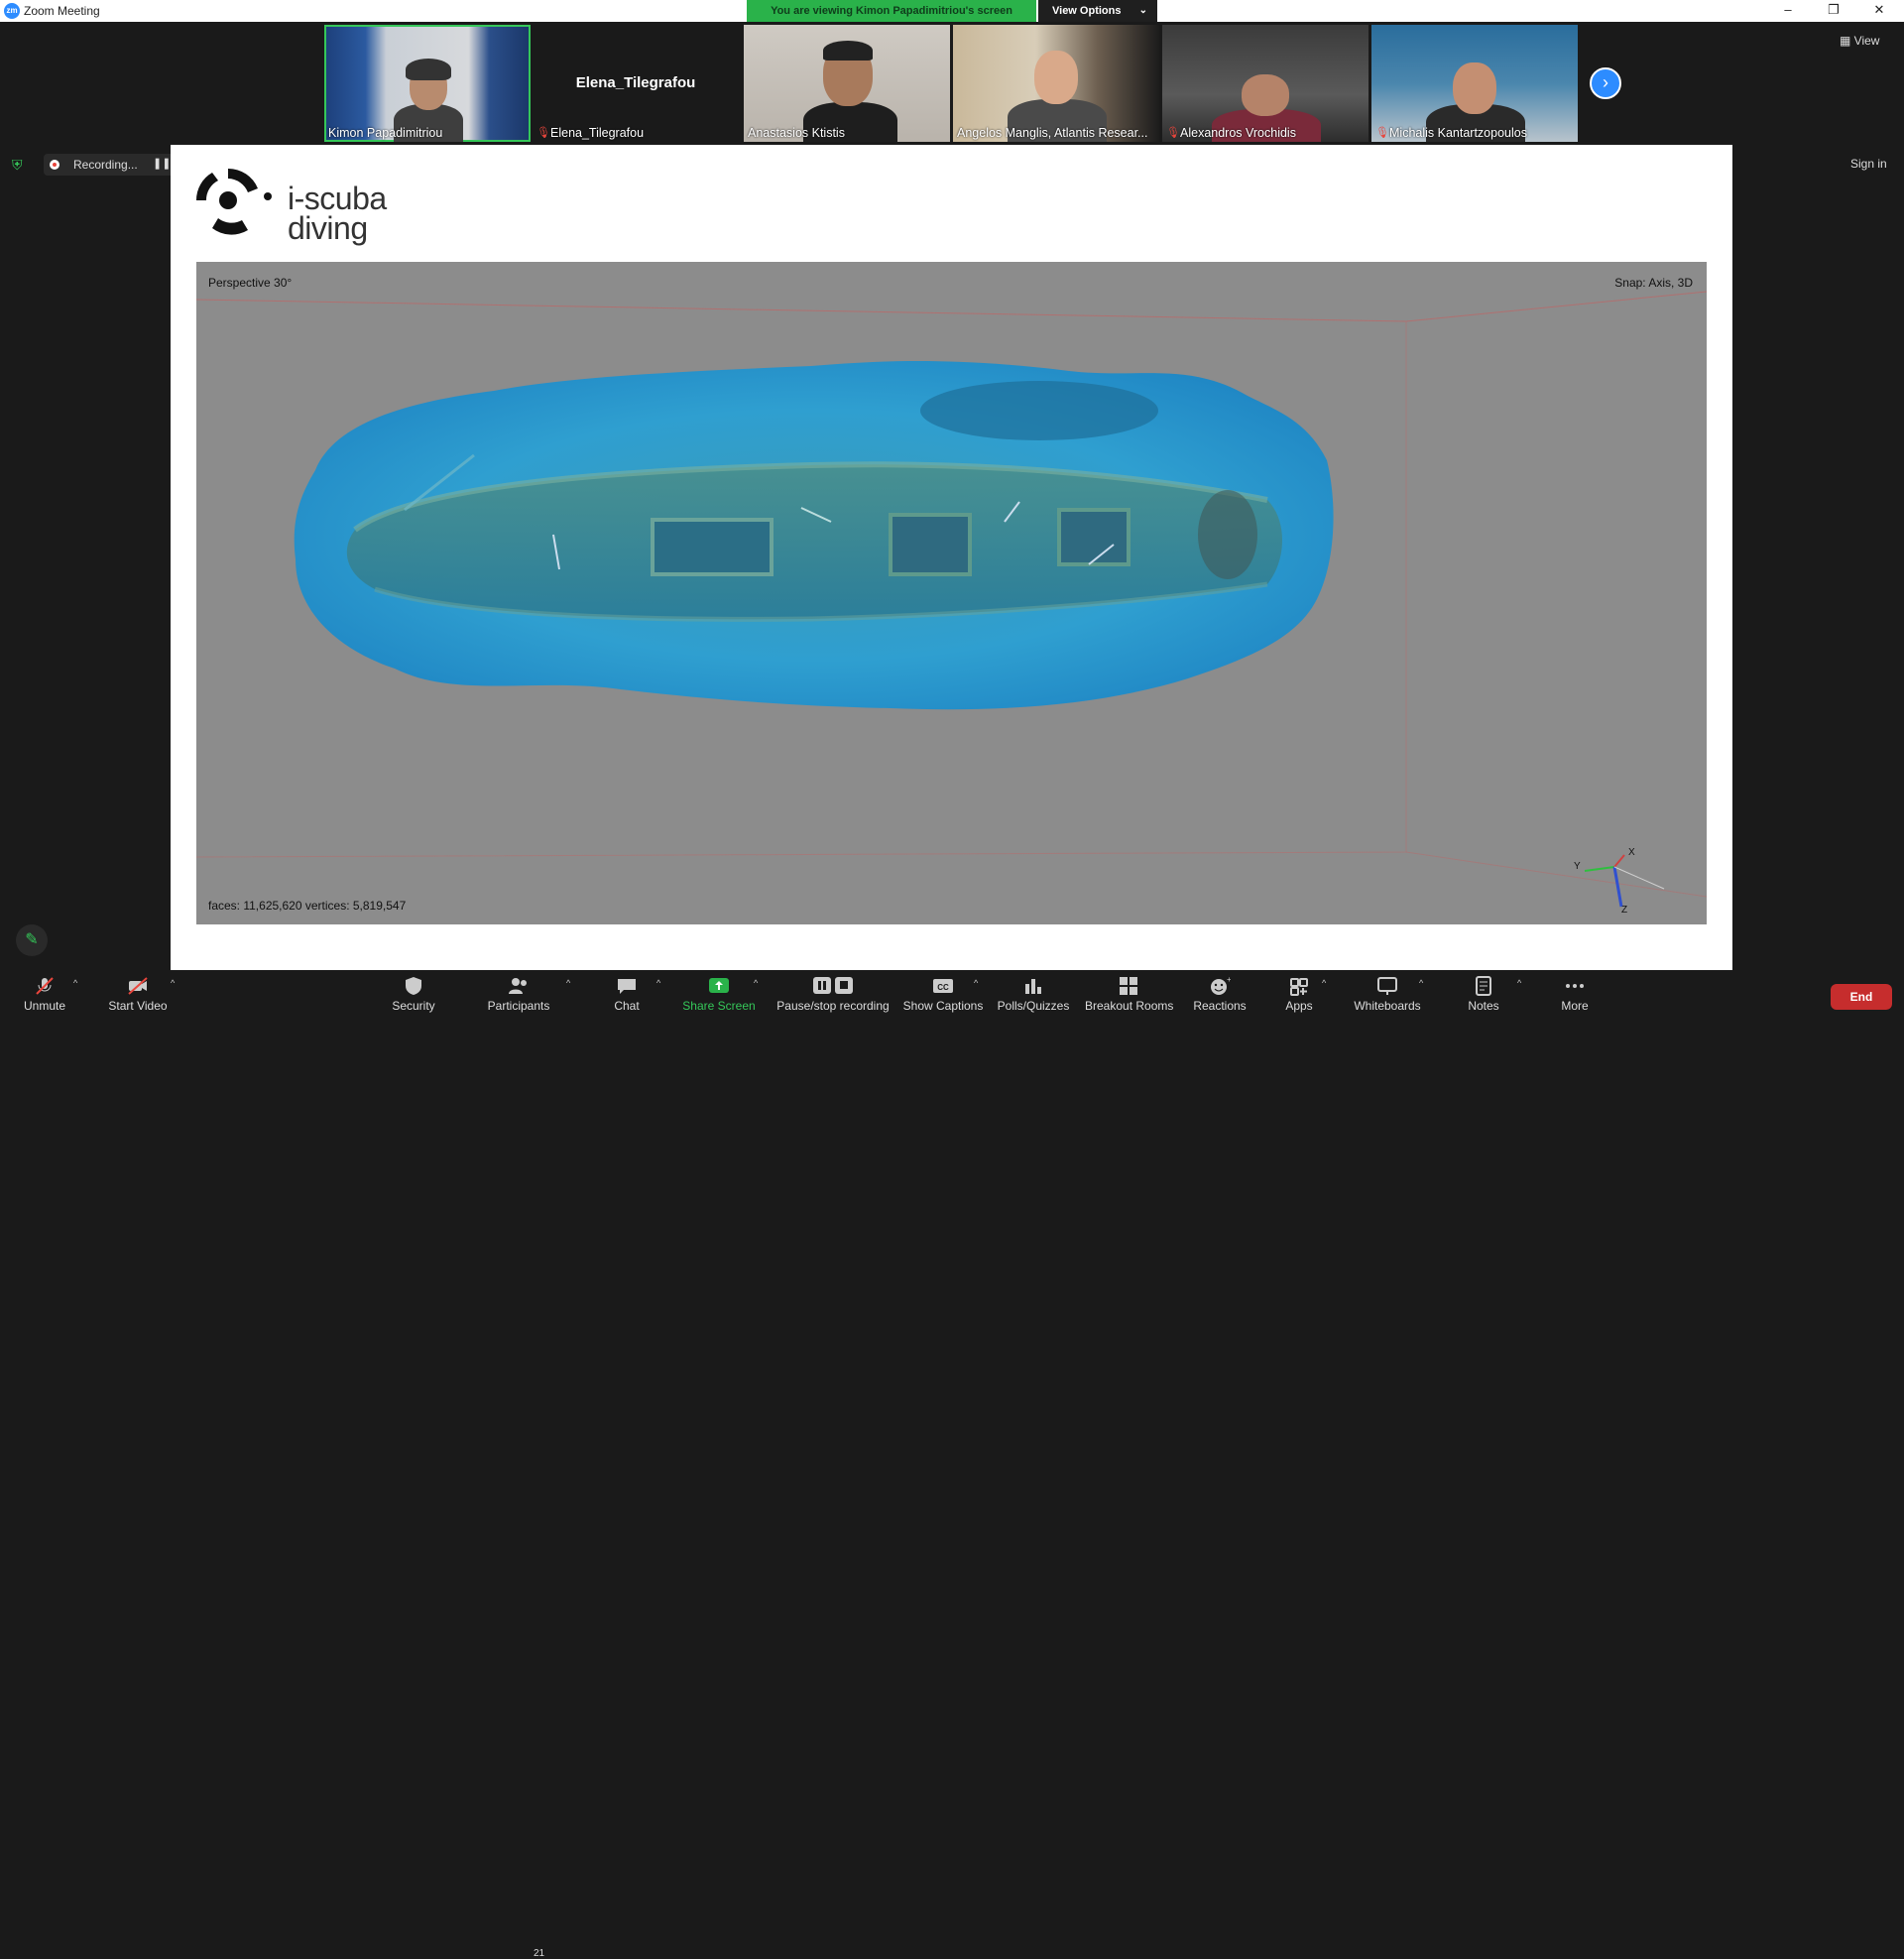 This screenshot has height=1959, width=1904. I want to click on whiteboards-options-caret: ^, so click(1421, 983).